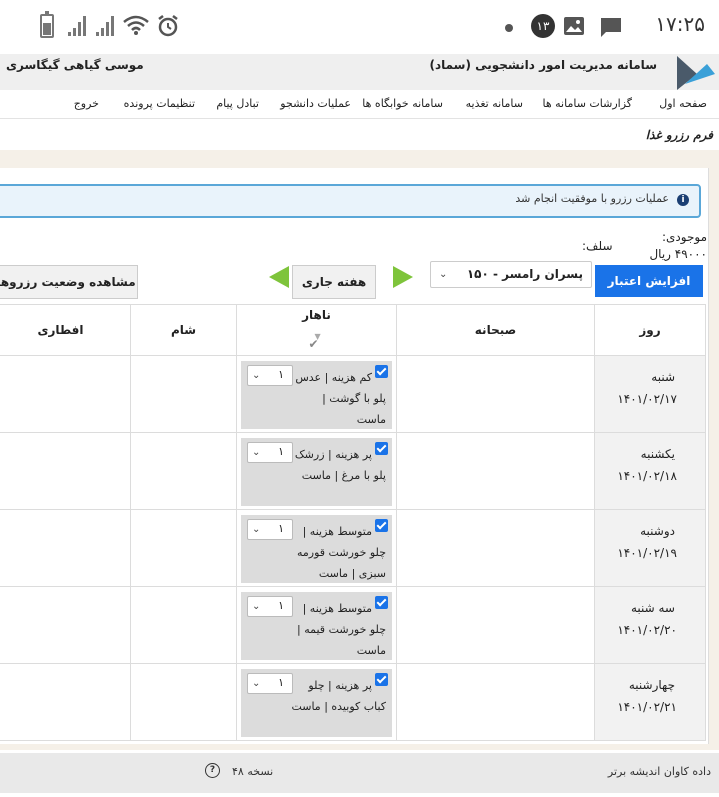 The height and width of the screenshot is (797, 719). What do you see at coordinates (316, 626) in the screenshot?
I see `lunch-reservation: متوسط هزینه | چلو خورشت قیمه | ماست ۱ ⌄` at bounding box center [316, 626].